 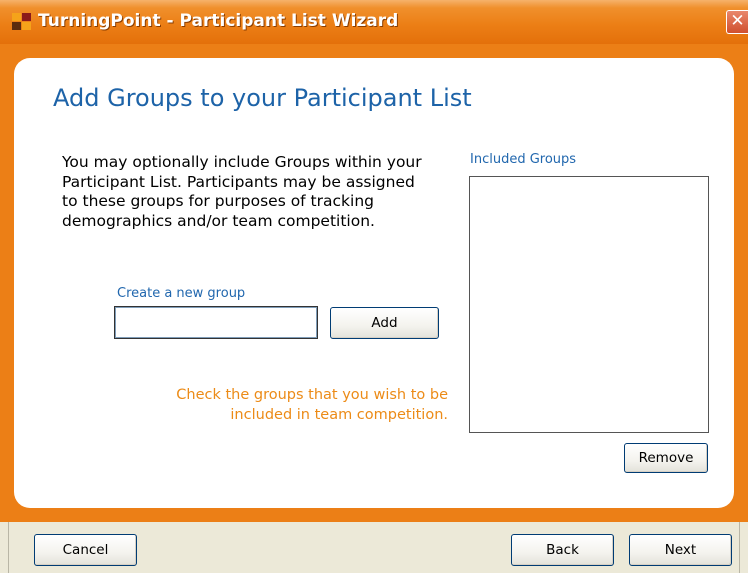 What do you see at coordinates (589, 304) in the screenshot?
I see `included-groups-list` at bounding box center [589, 304].